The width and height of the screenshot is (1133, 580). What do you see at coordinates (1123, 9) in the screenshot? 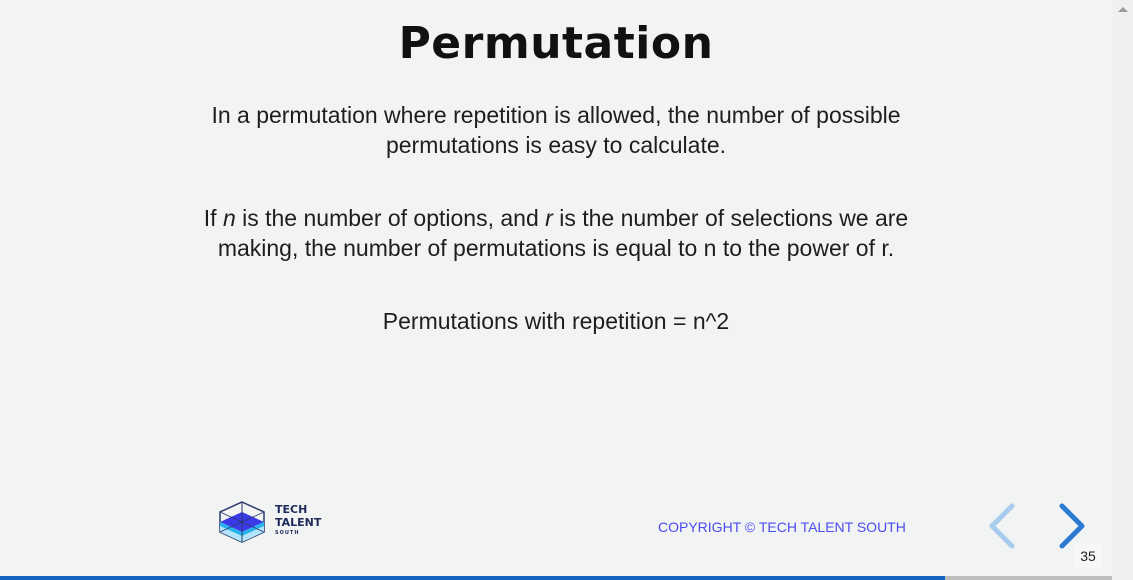
I see `scroll-up-arrow-icon` at bounding box center [1123, 9].